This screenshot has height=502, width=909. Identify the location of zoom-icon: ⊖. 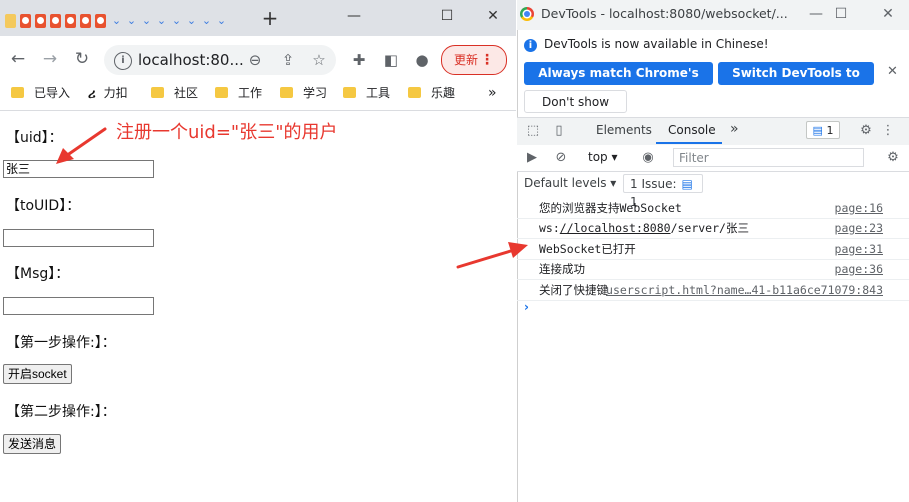
(255, 60).